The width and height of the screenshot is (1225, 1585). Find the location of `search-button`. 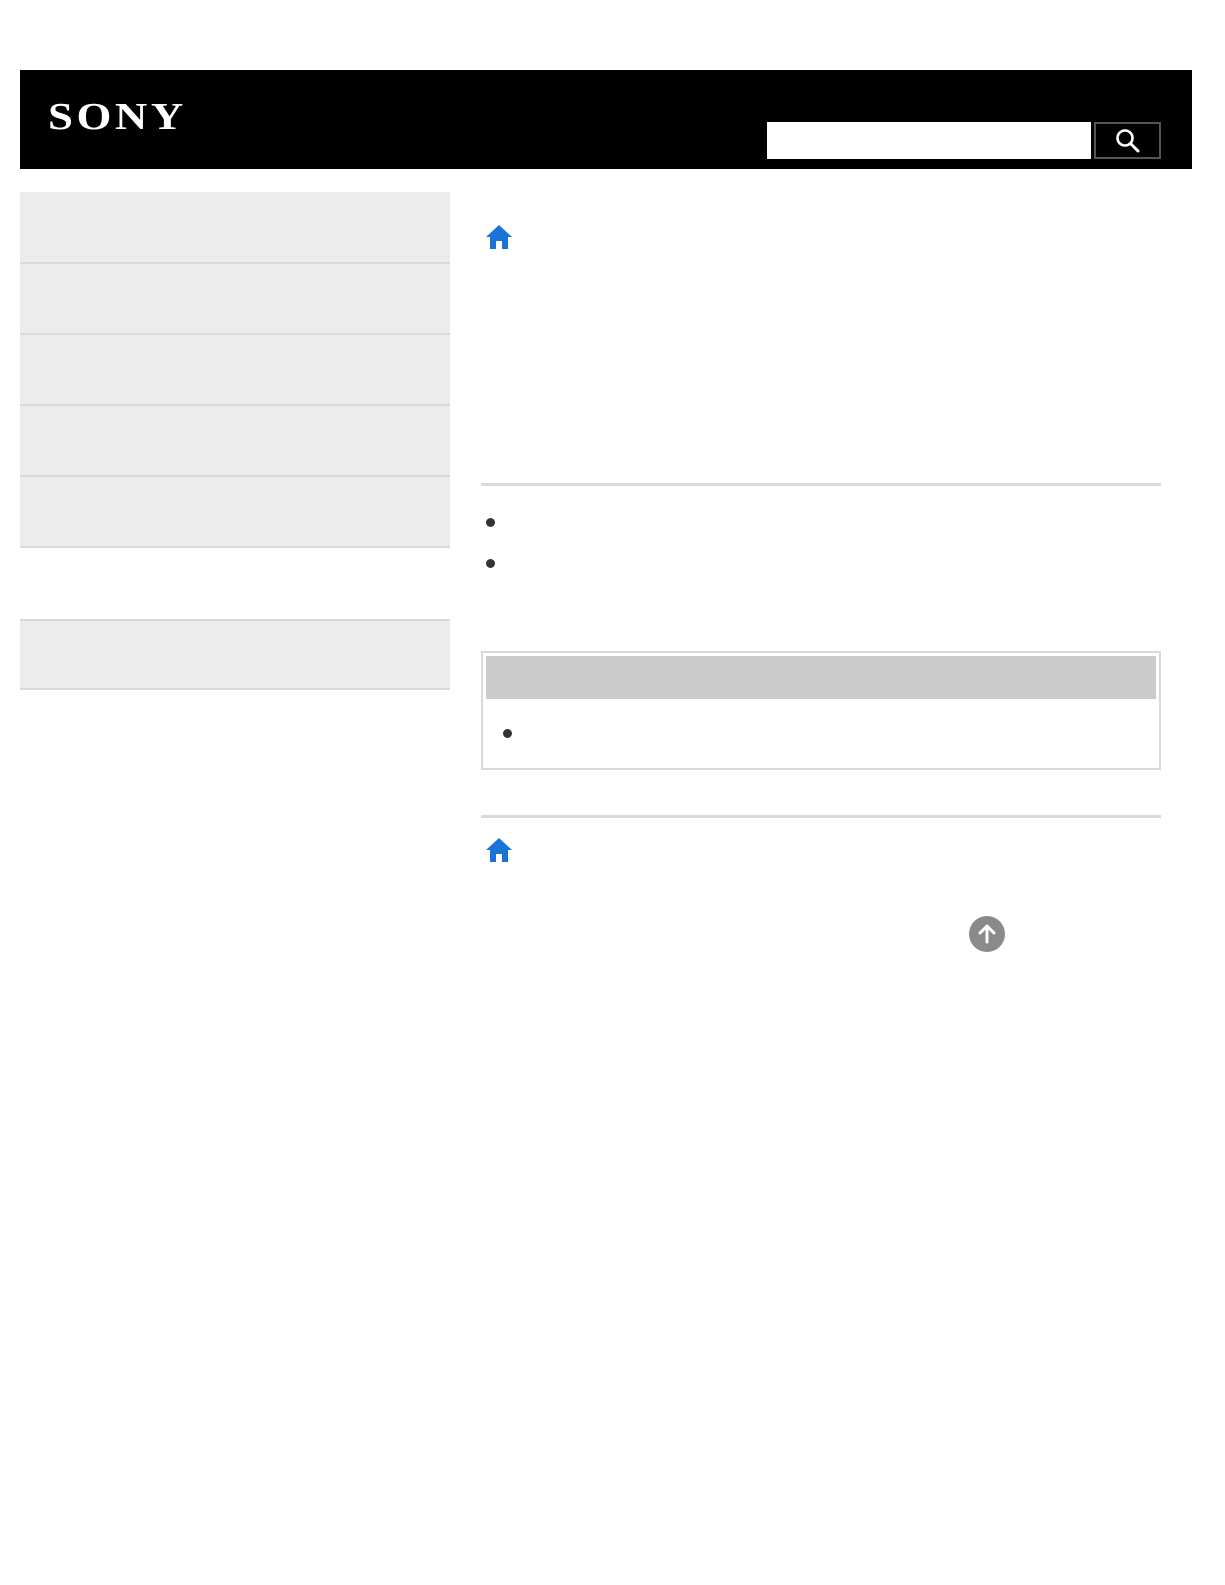

search-button is located at coordinates (1127, 140).